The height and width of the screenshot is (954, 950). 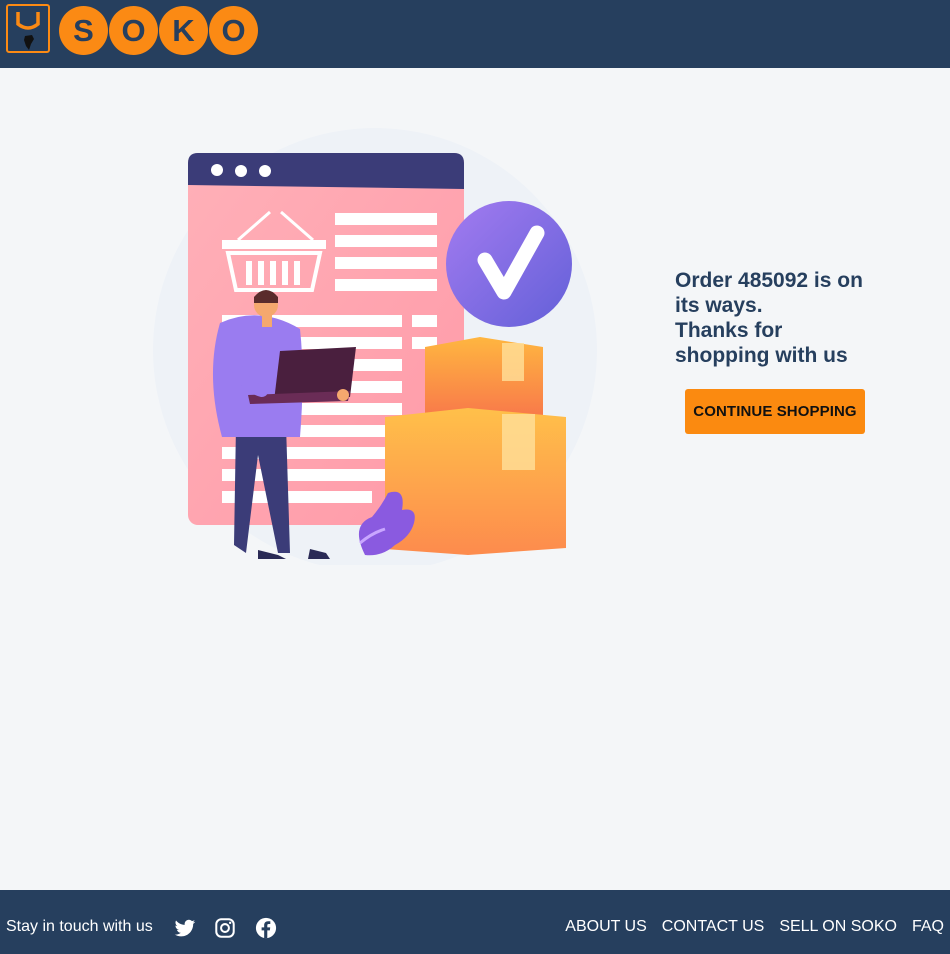 What do you see at coordinates (838, 927) in the screenshot?
I see `footer-link-sell-on-soko: SELL ON SOKO` at bounding box center [838, 927].